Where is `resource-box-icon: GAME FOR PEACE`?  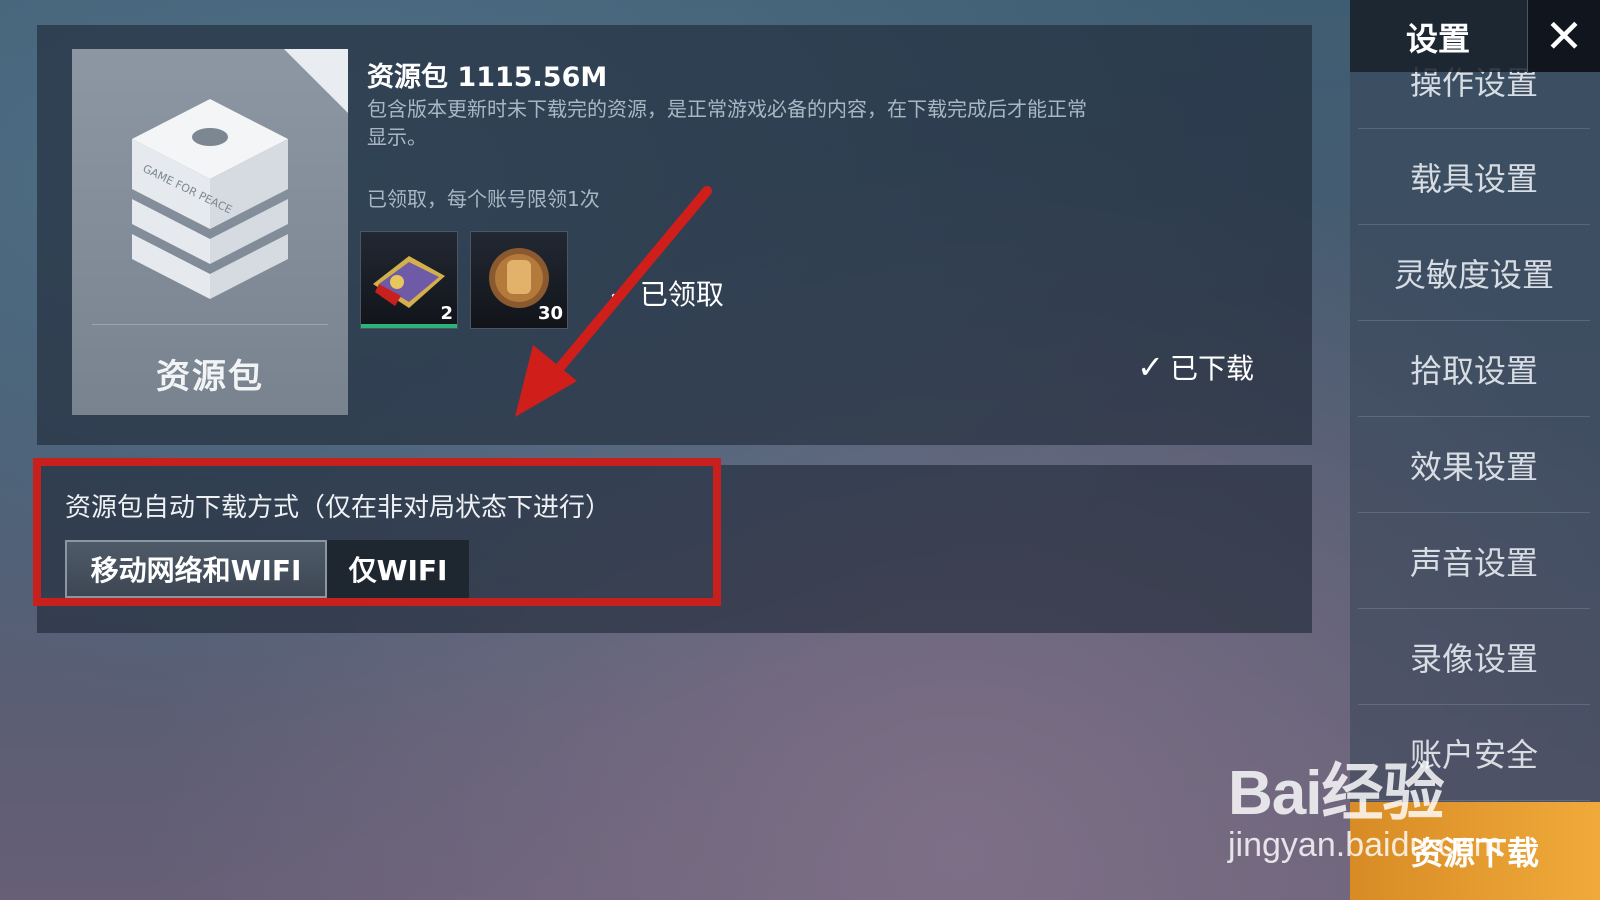 resource-box-icon: GAME FOR PEACE is located at coordinates (210, 199).